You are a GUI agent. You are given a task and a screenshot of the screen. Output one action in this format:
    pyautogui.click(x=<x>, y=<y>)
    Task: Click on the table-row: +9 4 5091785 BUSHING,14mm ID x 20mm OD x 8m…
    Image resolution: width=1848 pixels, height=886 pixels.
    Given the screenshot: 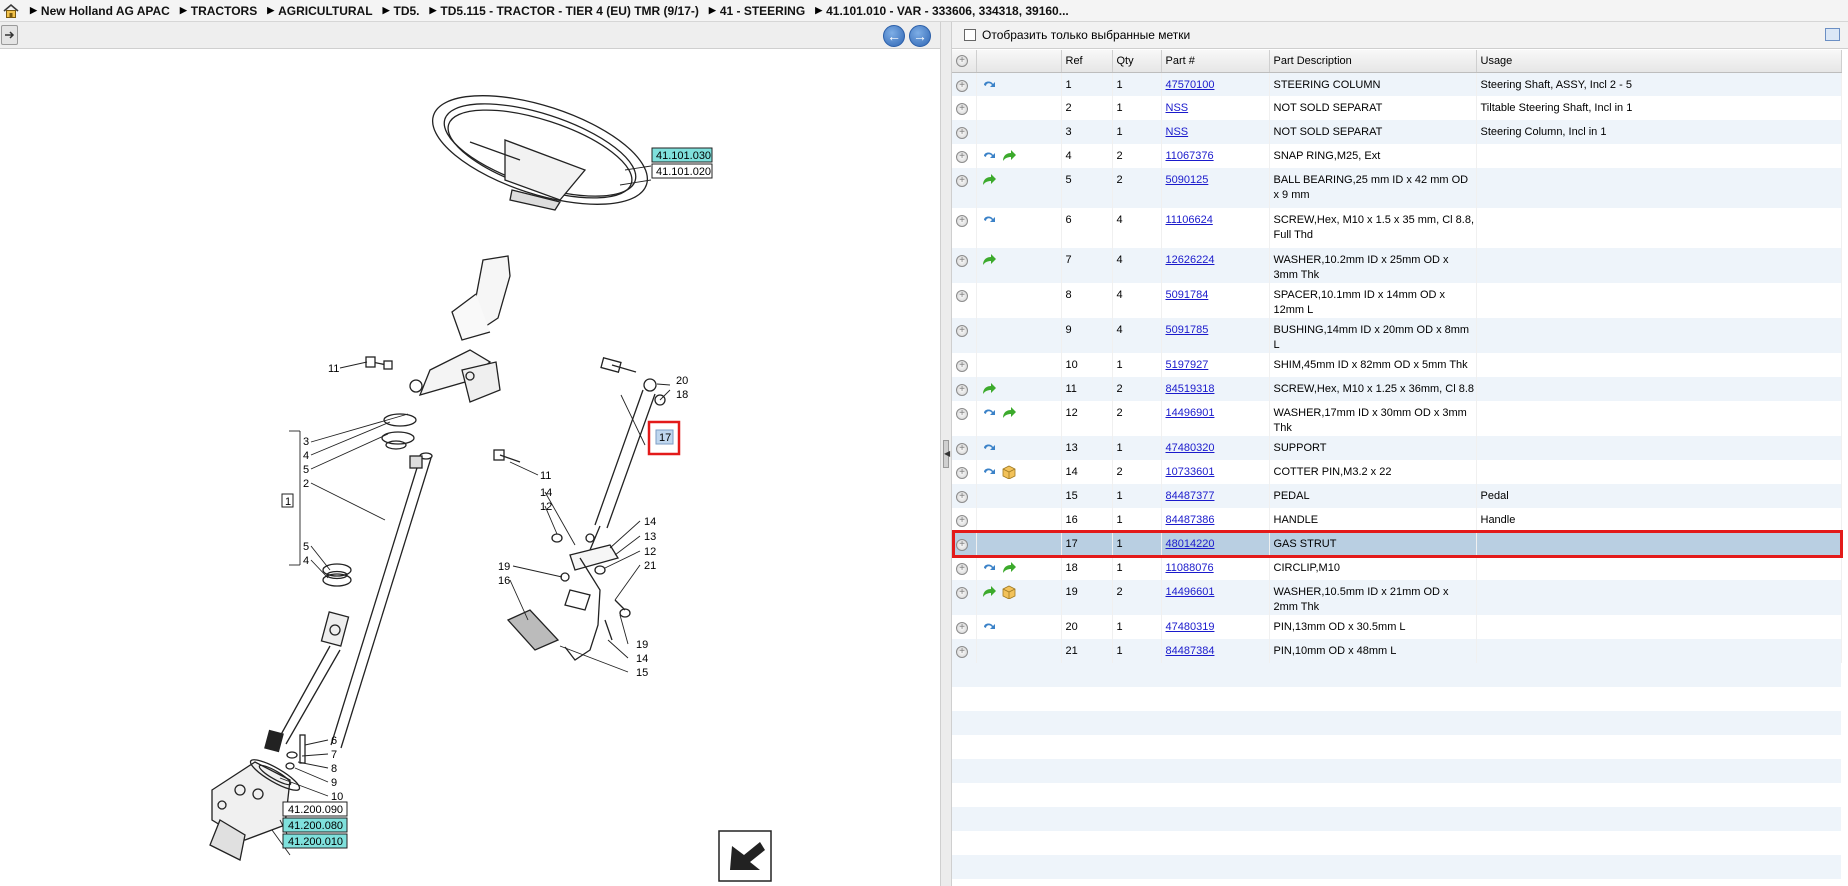 What is the action you would take?
    pyautogui.click(x=1397, y=335)
    